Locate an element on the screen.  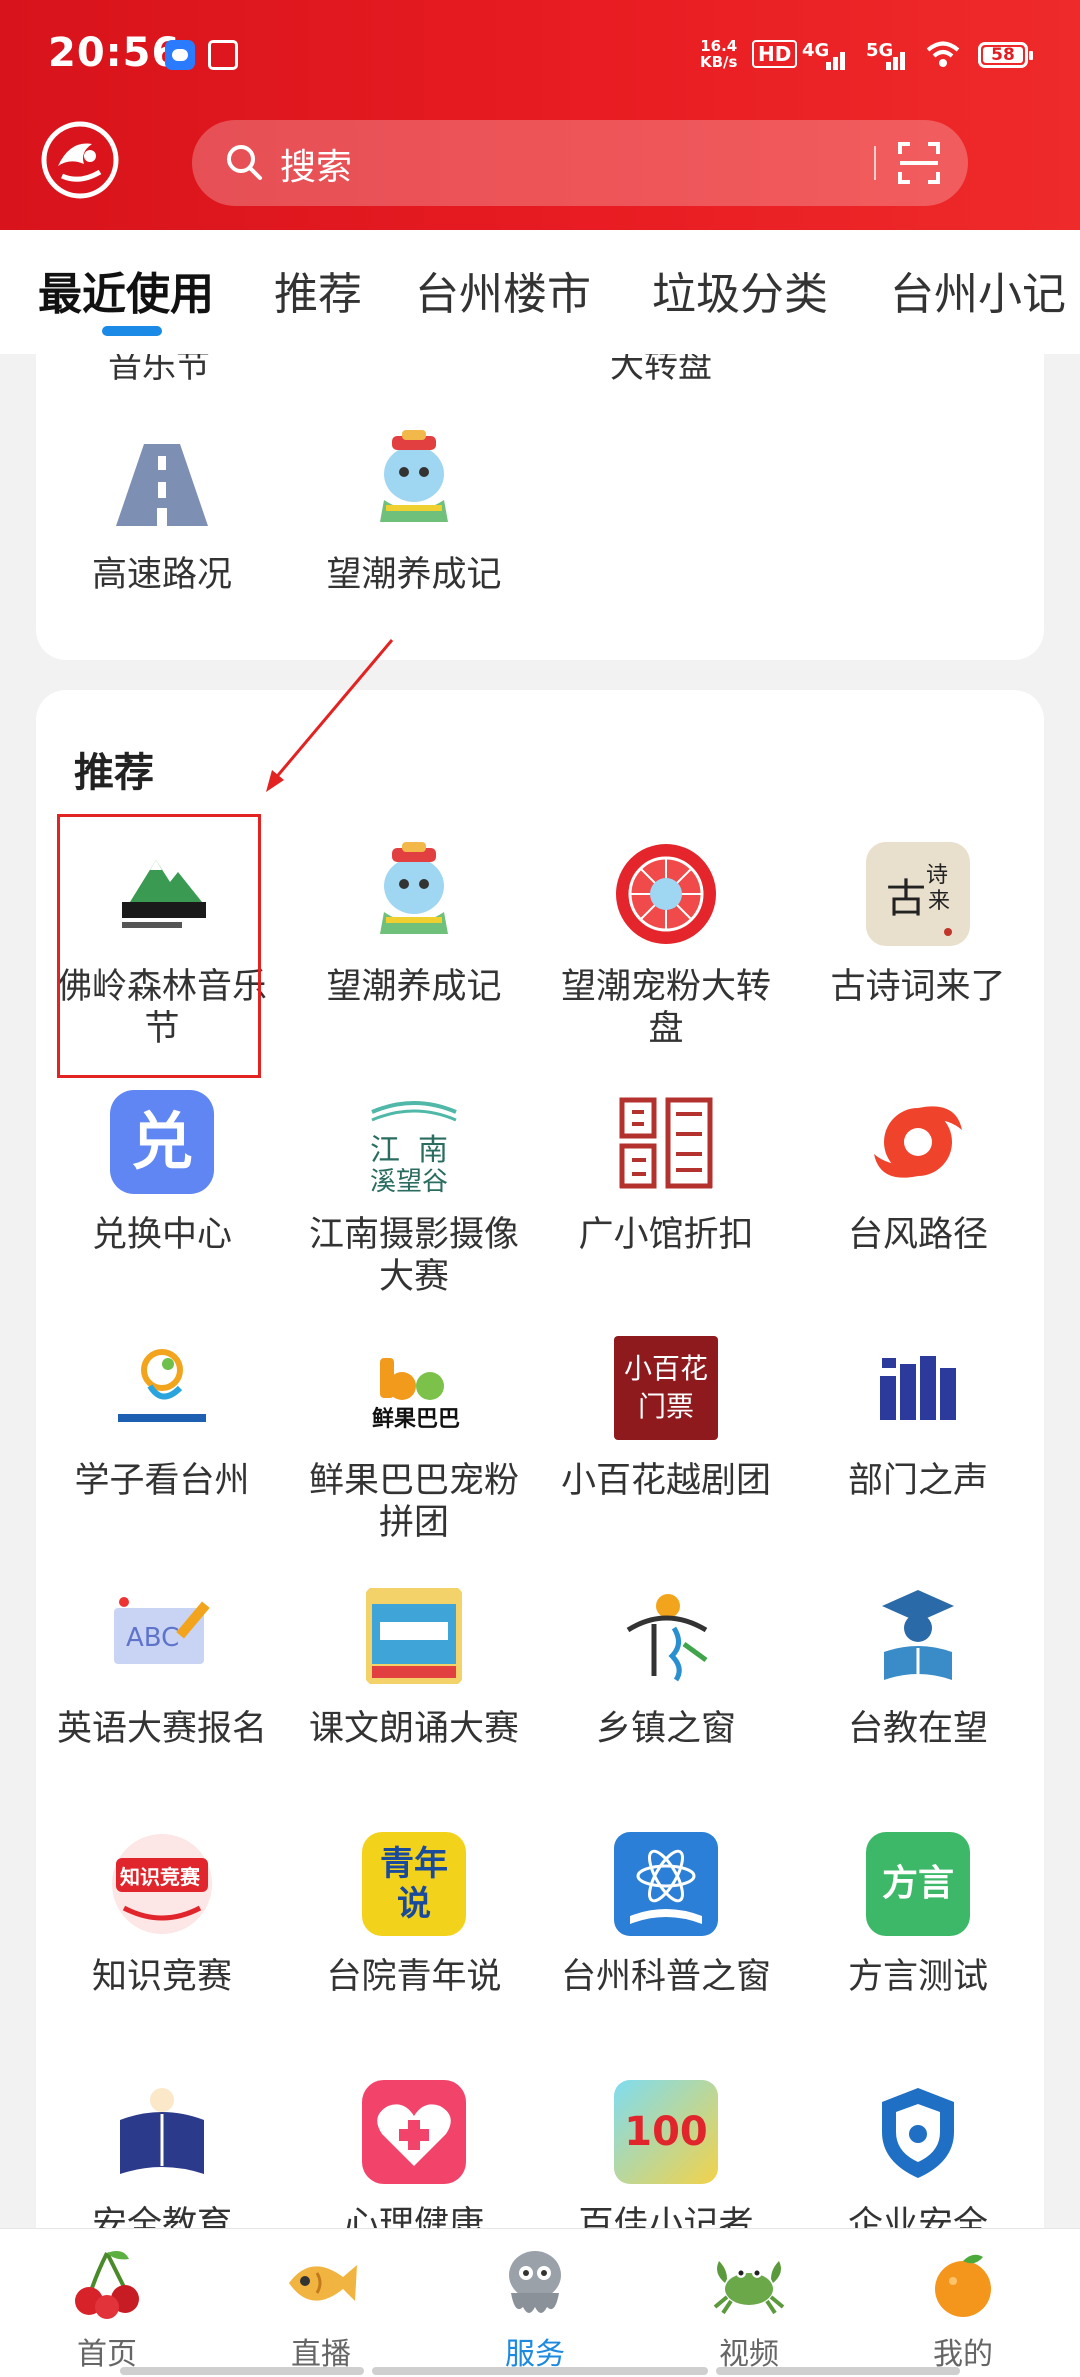
tab-garbage-sorting: 垃圾分类 is located at coordinates (740, 290).